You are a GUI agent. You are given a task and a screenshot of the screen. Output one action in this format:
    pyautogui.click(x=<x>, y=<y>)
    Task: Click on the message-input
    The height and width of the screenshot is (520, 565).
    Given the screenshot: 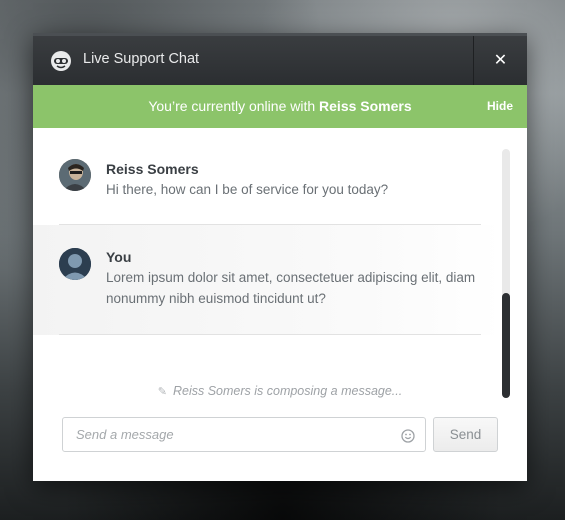 What is the action you would take?
    pyautogui.click(x=228, y=434)
    